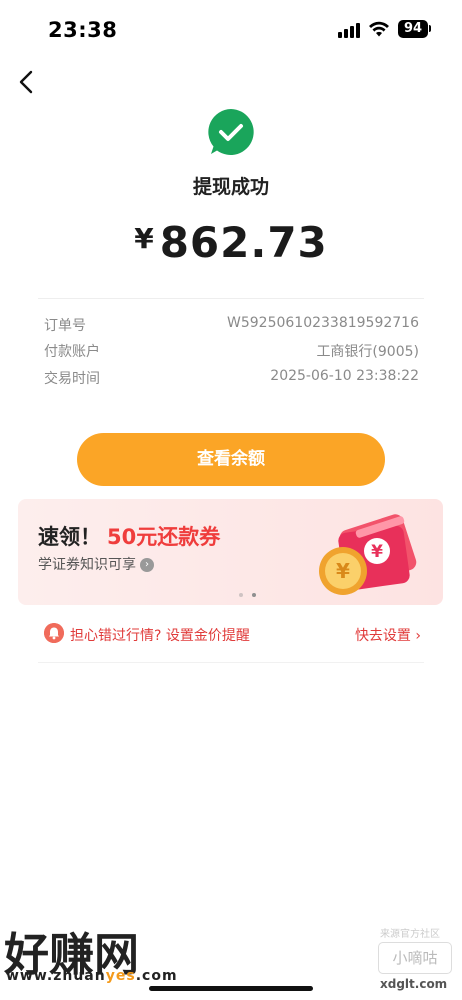  Describe the element at coordinates (231, 351) in the screenshot. I see `detail-row-payment-account: 付款账户 工商银行(9005)` at that location.